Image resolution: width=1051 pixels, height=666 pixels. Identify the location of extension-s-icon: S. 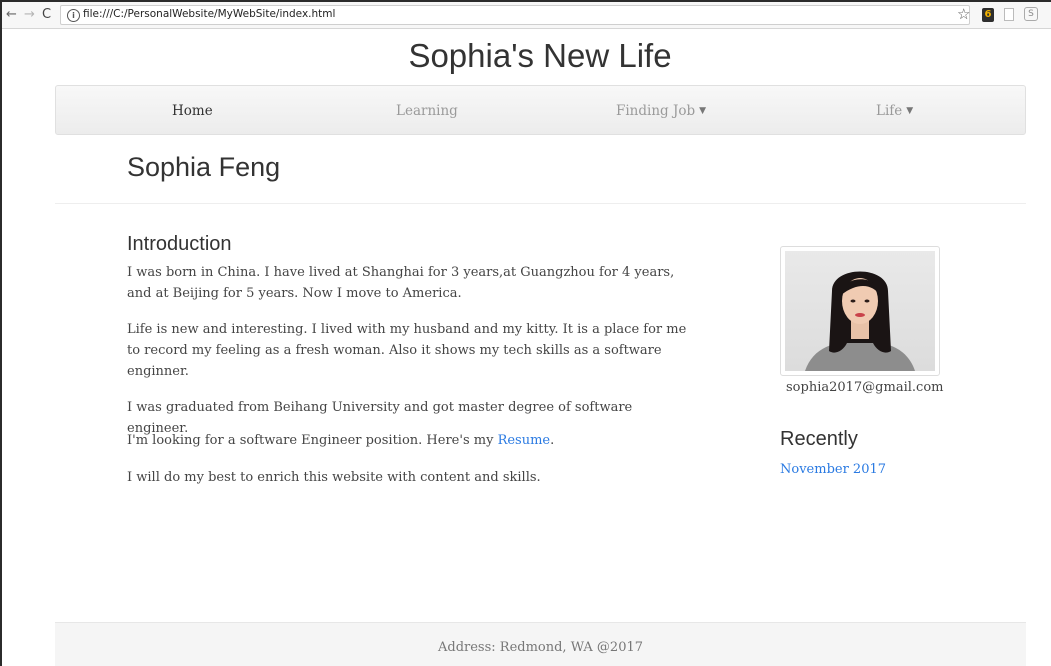
(1031, 14).